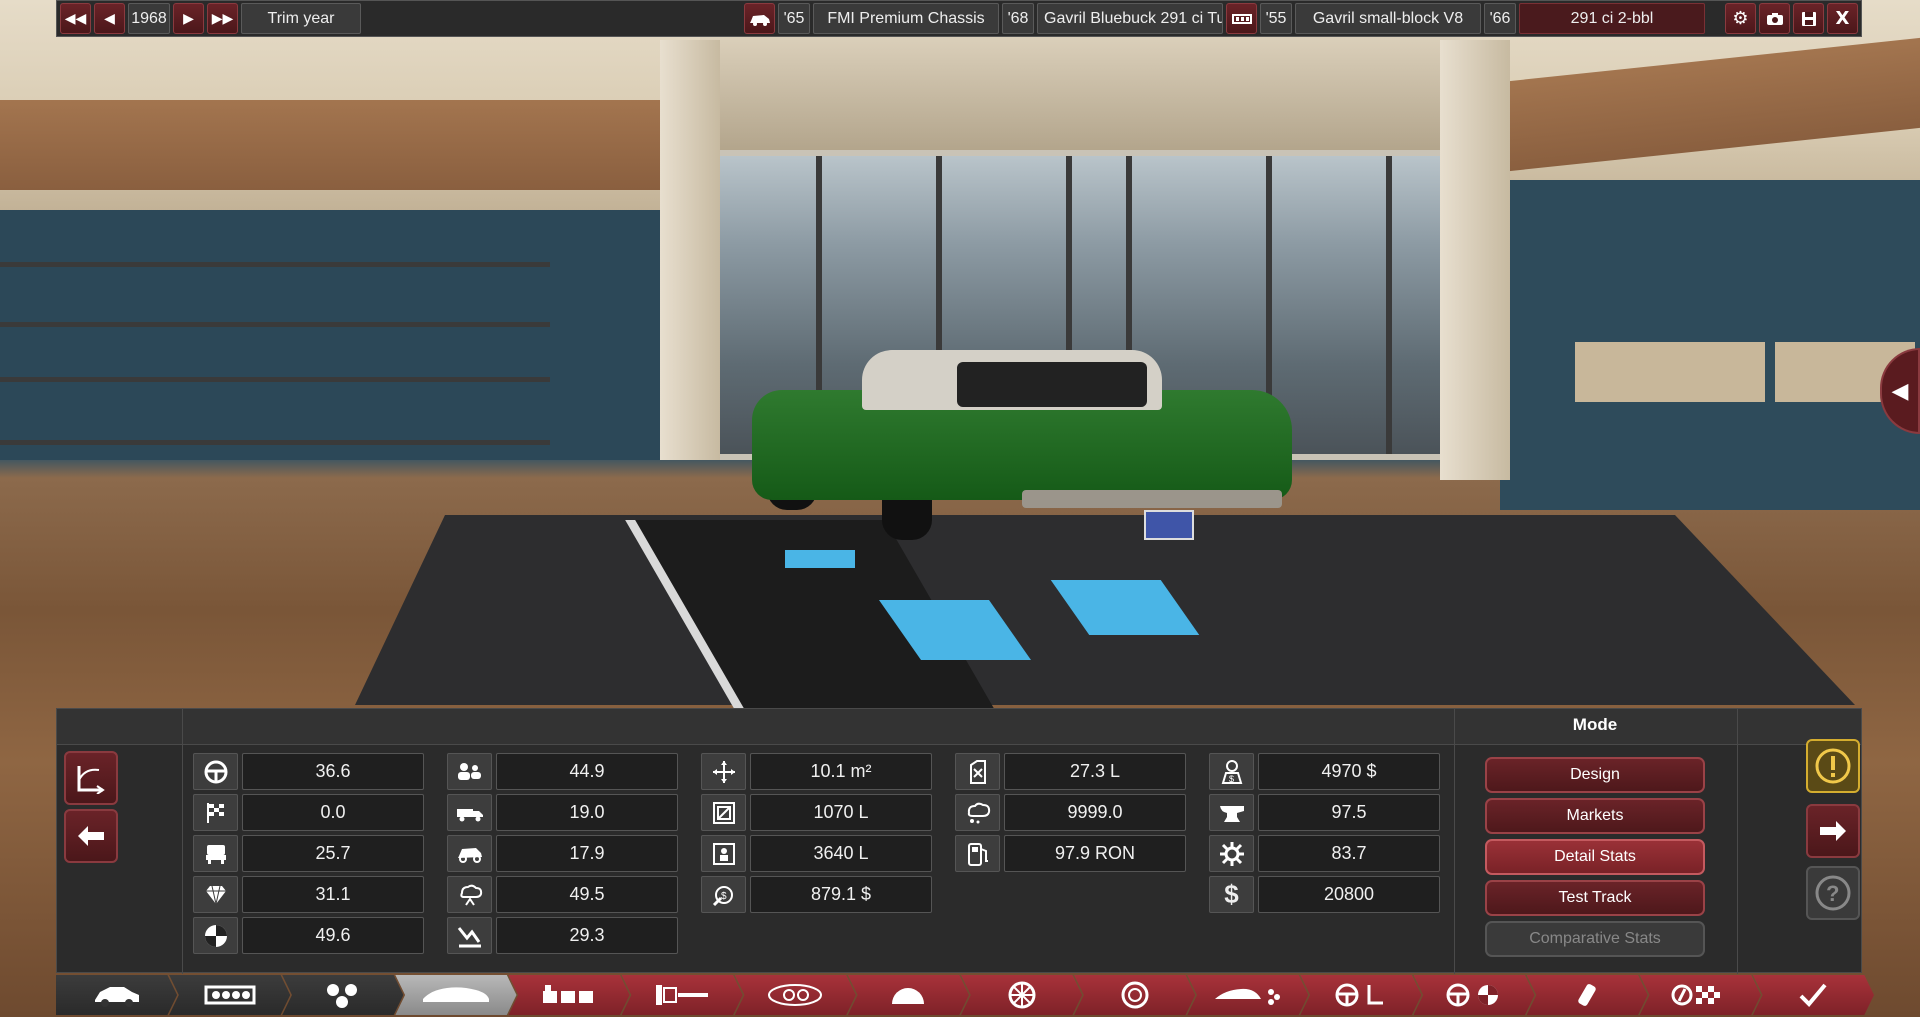  Describe the element at coordinates (1833, 766) in the screenshot. I see `warning-button` at that location.